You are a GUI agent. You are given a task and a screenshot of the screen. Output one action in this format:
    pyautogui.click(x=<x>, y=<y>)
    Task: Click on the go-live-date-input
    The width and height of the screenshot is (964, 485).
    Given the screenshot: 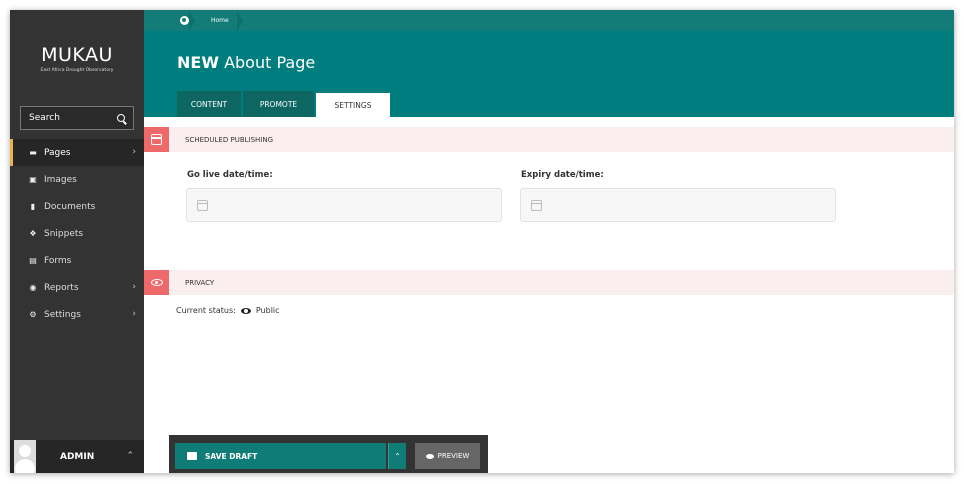 What is the action you would take?
    pyautogui.click(x=344, y=205)
    